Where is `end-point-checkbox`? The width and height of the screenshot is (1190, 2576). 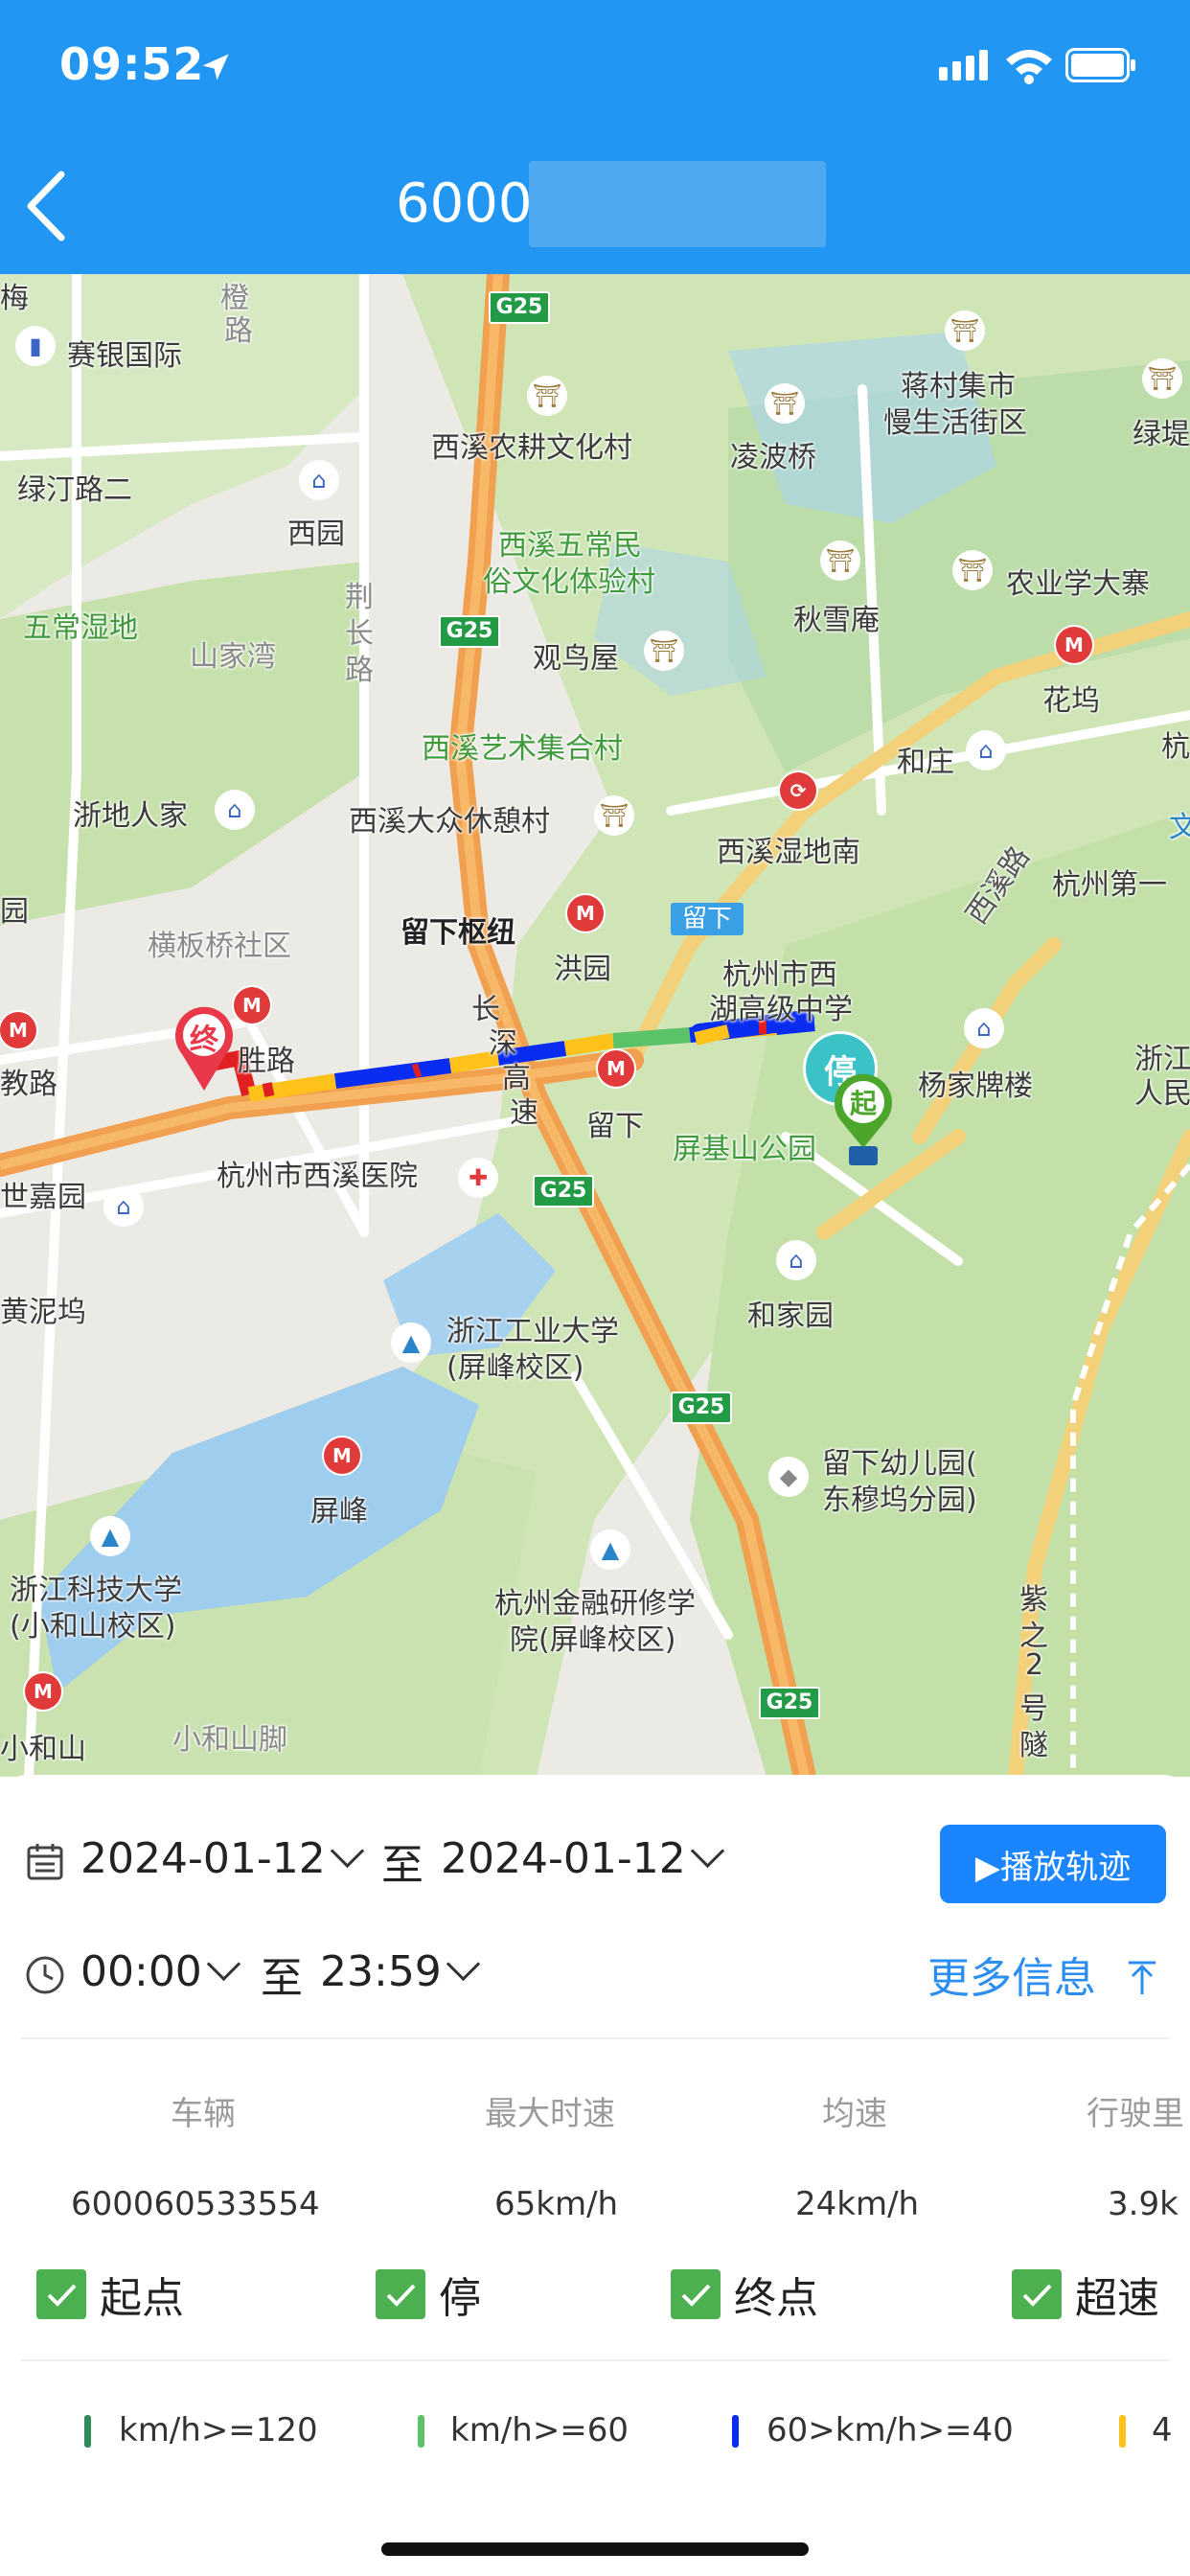
end-point-checkbox is located at coordinates (696, 2294).